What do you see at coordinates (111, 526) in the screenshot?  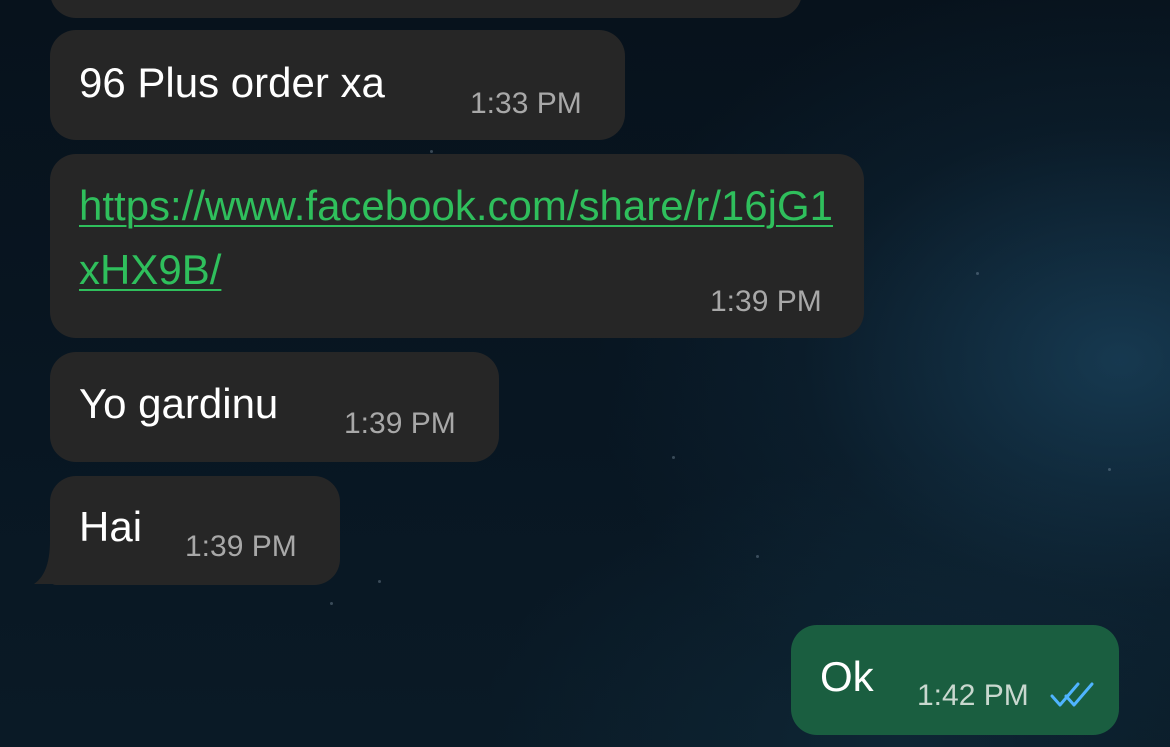 I see `message-text: Hai` at bounding box center [111, 526].